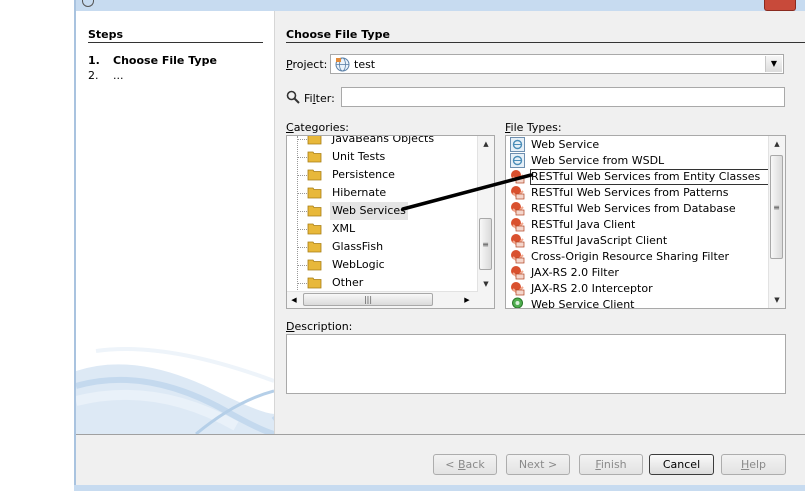 The image size is (805, 491). What do you see at coordinates (780, 5) in the screenshot?
I see `window-close-button` at bounding box center [780, 5].